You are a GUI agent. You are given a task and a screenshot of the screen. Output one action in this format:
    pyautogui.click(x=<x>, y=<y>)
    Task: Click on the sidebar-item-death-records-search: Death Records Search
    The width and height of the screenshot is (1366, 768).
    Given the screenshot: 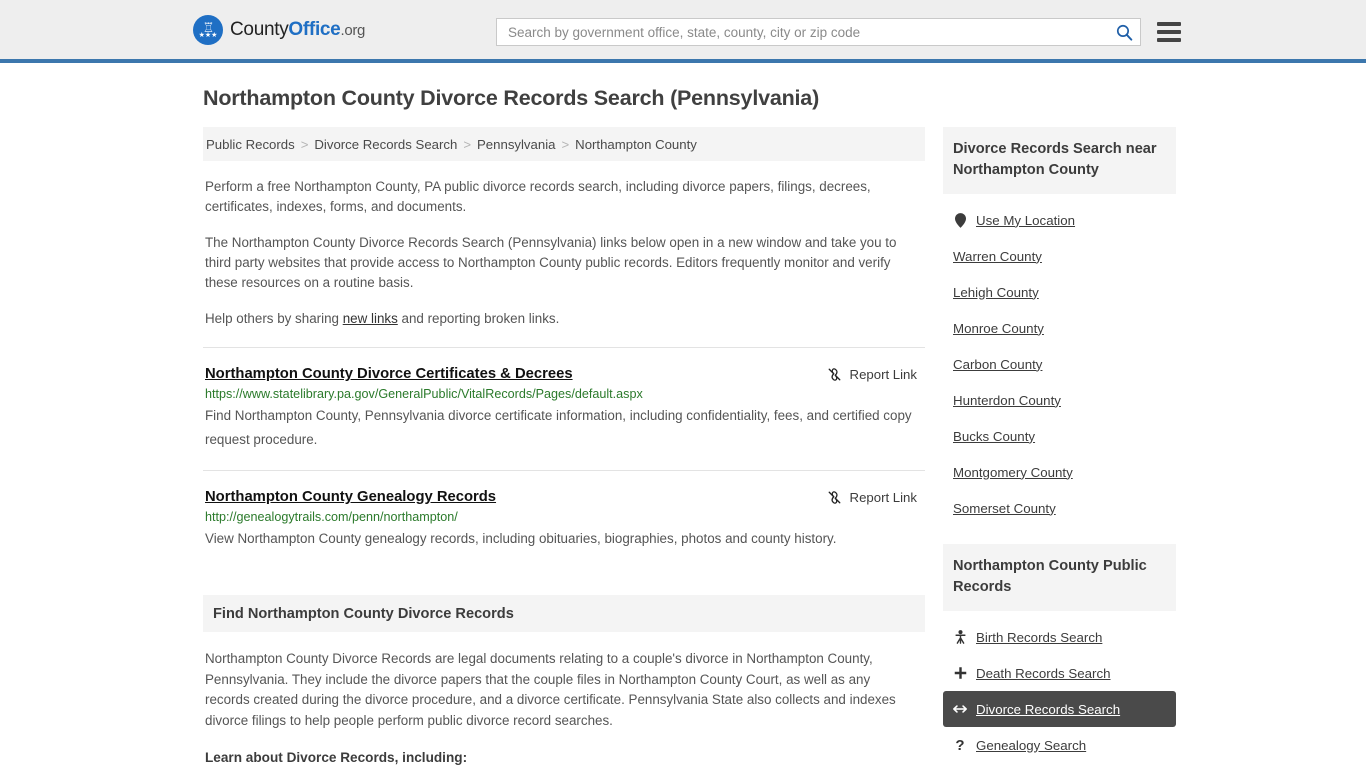 What is the action you would take?
    pyautogui.click(x=1059, y=673)
    